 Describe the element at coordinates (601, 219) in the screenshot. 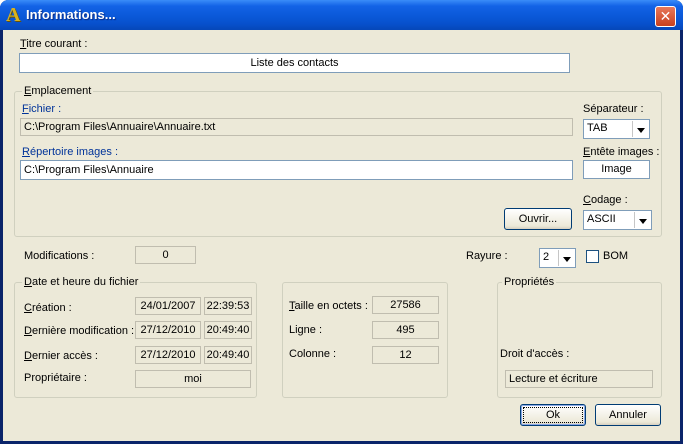

I see `codage-value: ASCII` at that location.